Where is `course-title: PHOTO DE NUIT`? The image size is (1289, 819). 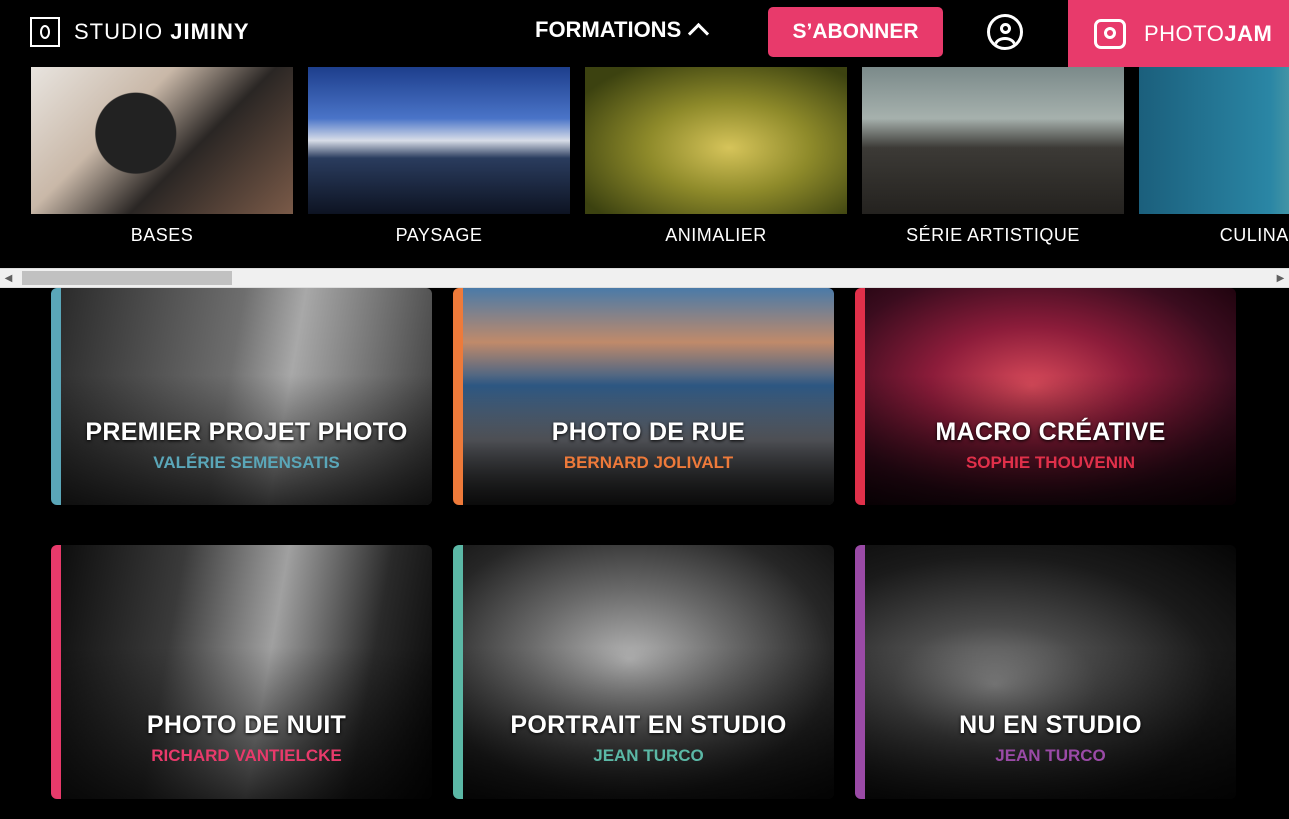 course-title: PHOTO DE NUIT is located at coordinates (246, 725).